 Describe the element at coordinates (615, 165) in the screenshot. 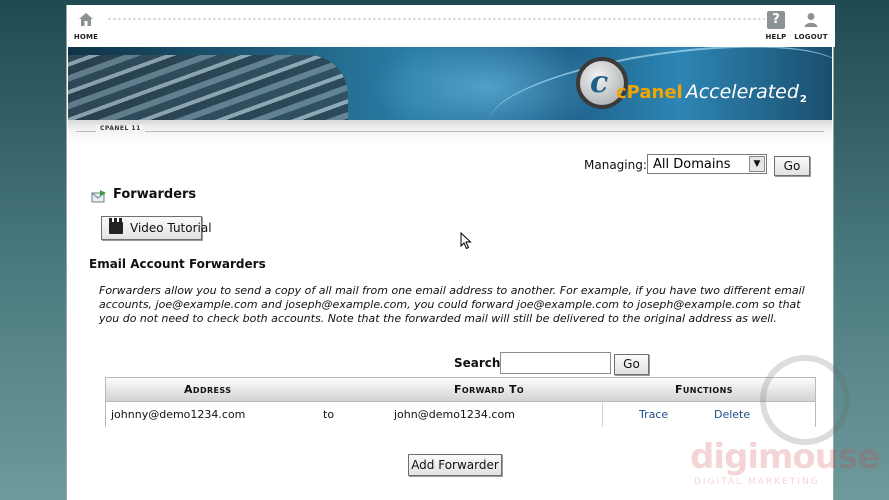

I see `managing-label: Managing:` at that location.